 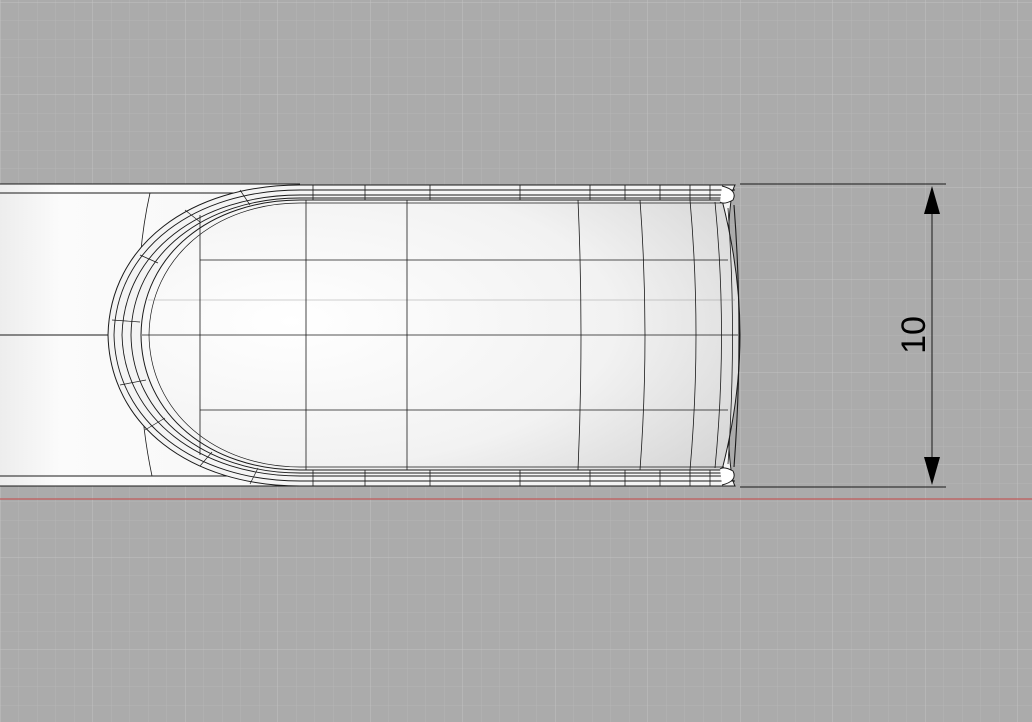 What do you see at coordinates (914, 335) in the screenshot?
I see `dimension-value: 10` at bounding box center [914, 335].